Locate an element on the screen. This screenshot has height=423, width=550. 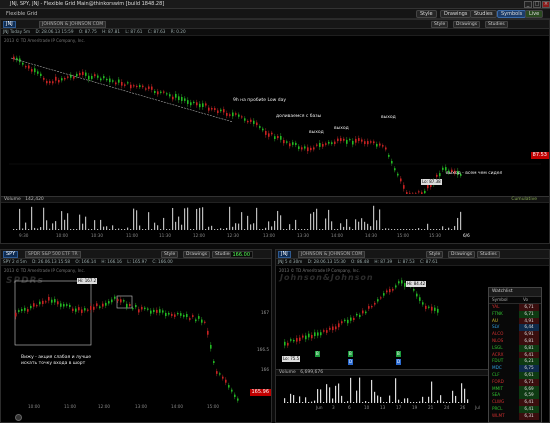
main-style-button: Style is located at coordinates (440, 24).